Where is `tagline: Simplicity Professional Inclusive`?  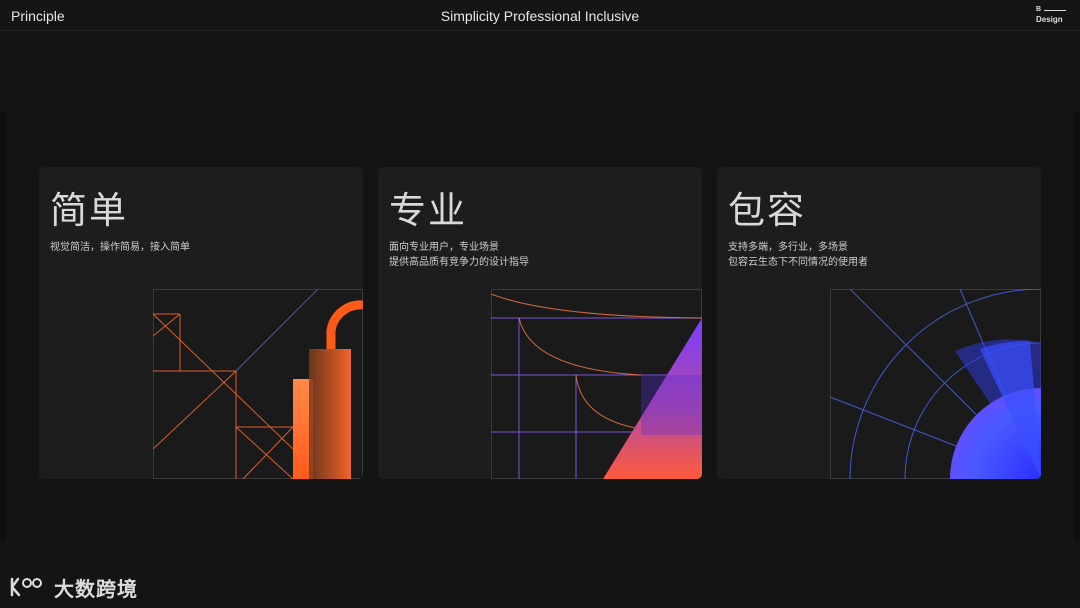
tagline: Simplicity Professional Inclusive is located at coordinates (540, 16).